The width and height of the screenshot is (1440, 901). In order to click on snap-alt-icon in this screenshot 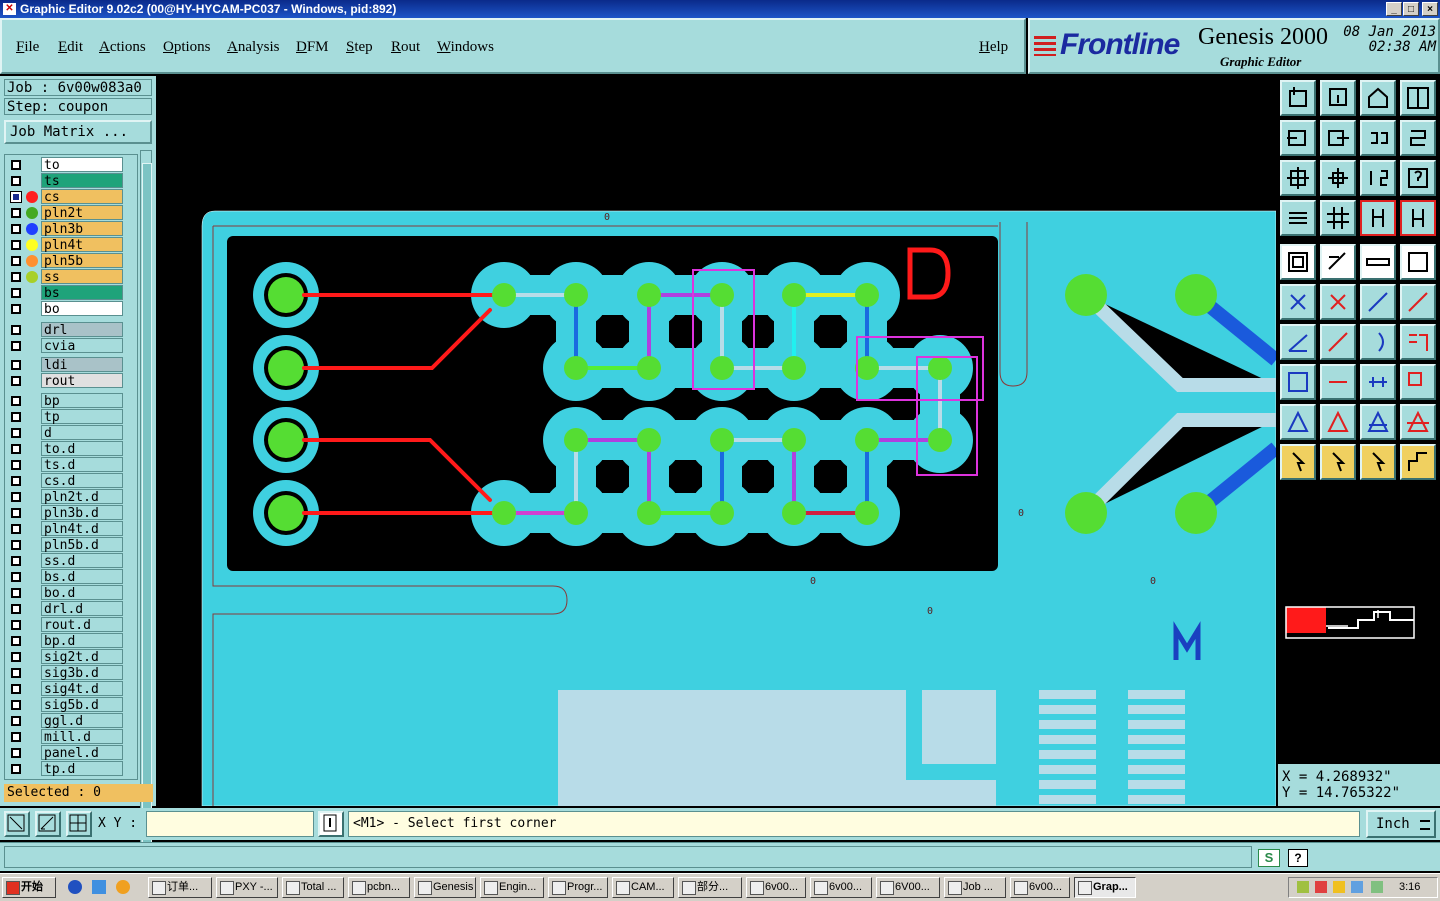, I will do `click(1418, 218)`.